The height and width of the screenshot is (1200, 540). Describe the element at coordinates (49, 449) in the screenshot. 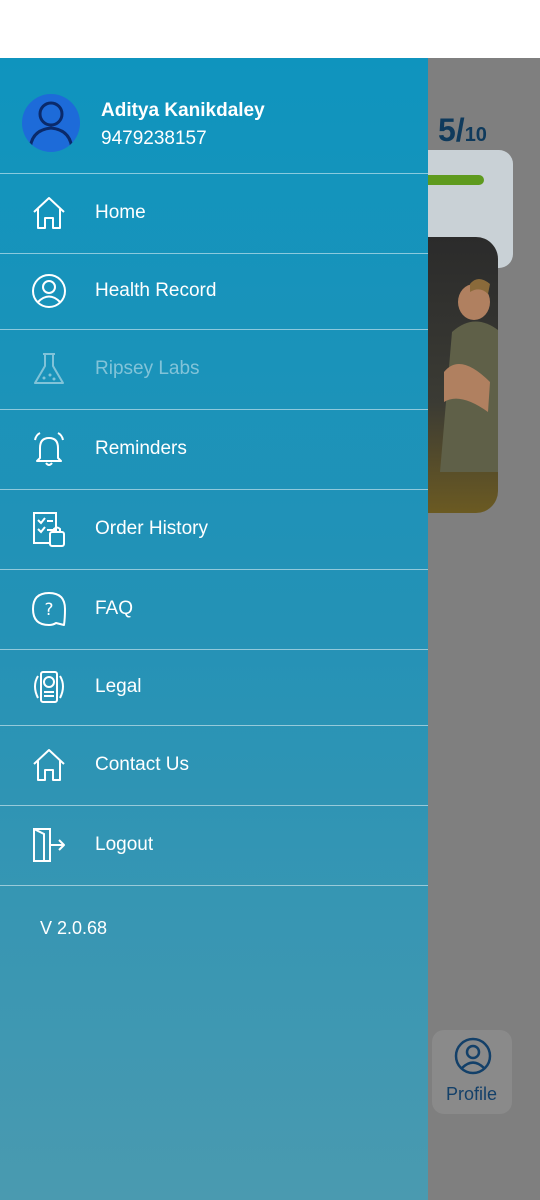

I see `bell-icon` at that location.